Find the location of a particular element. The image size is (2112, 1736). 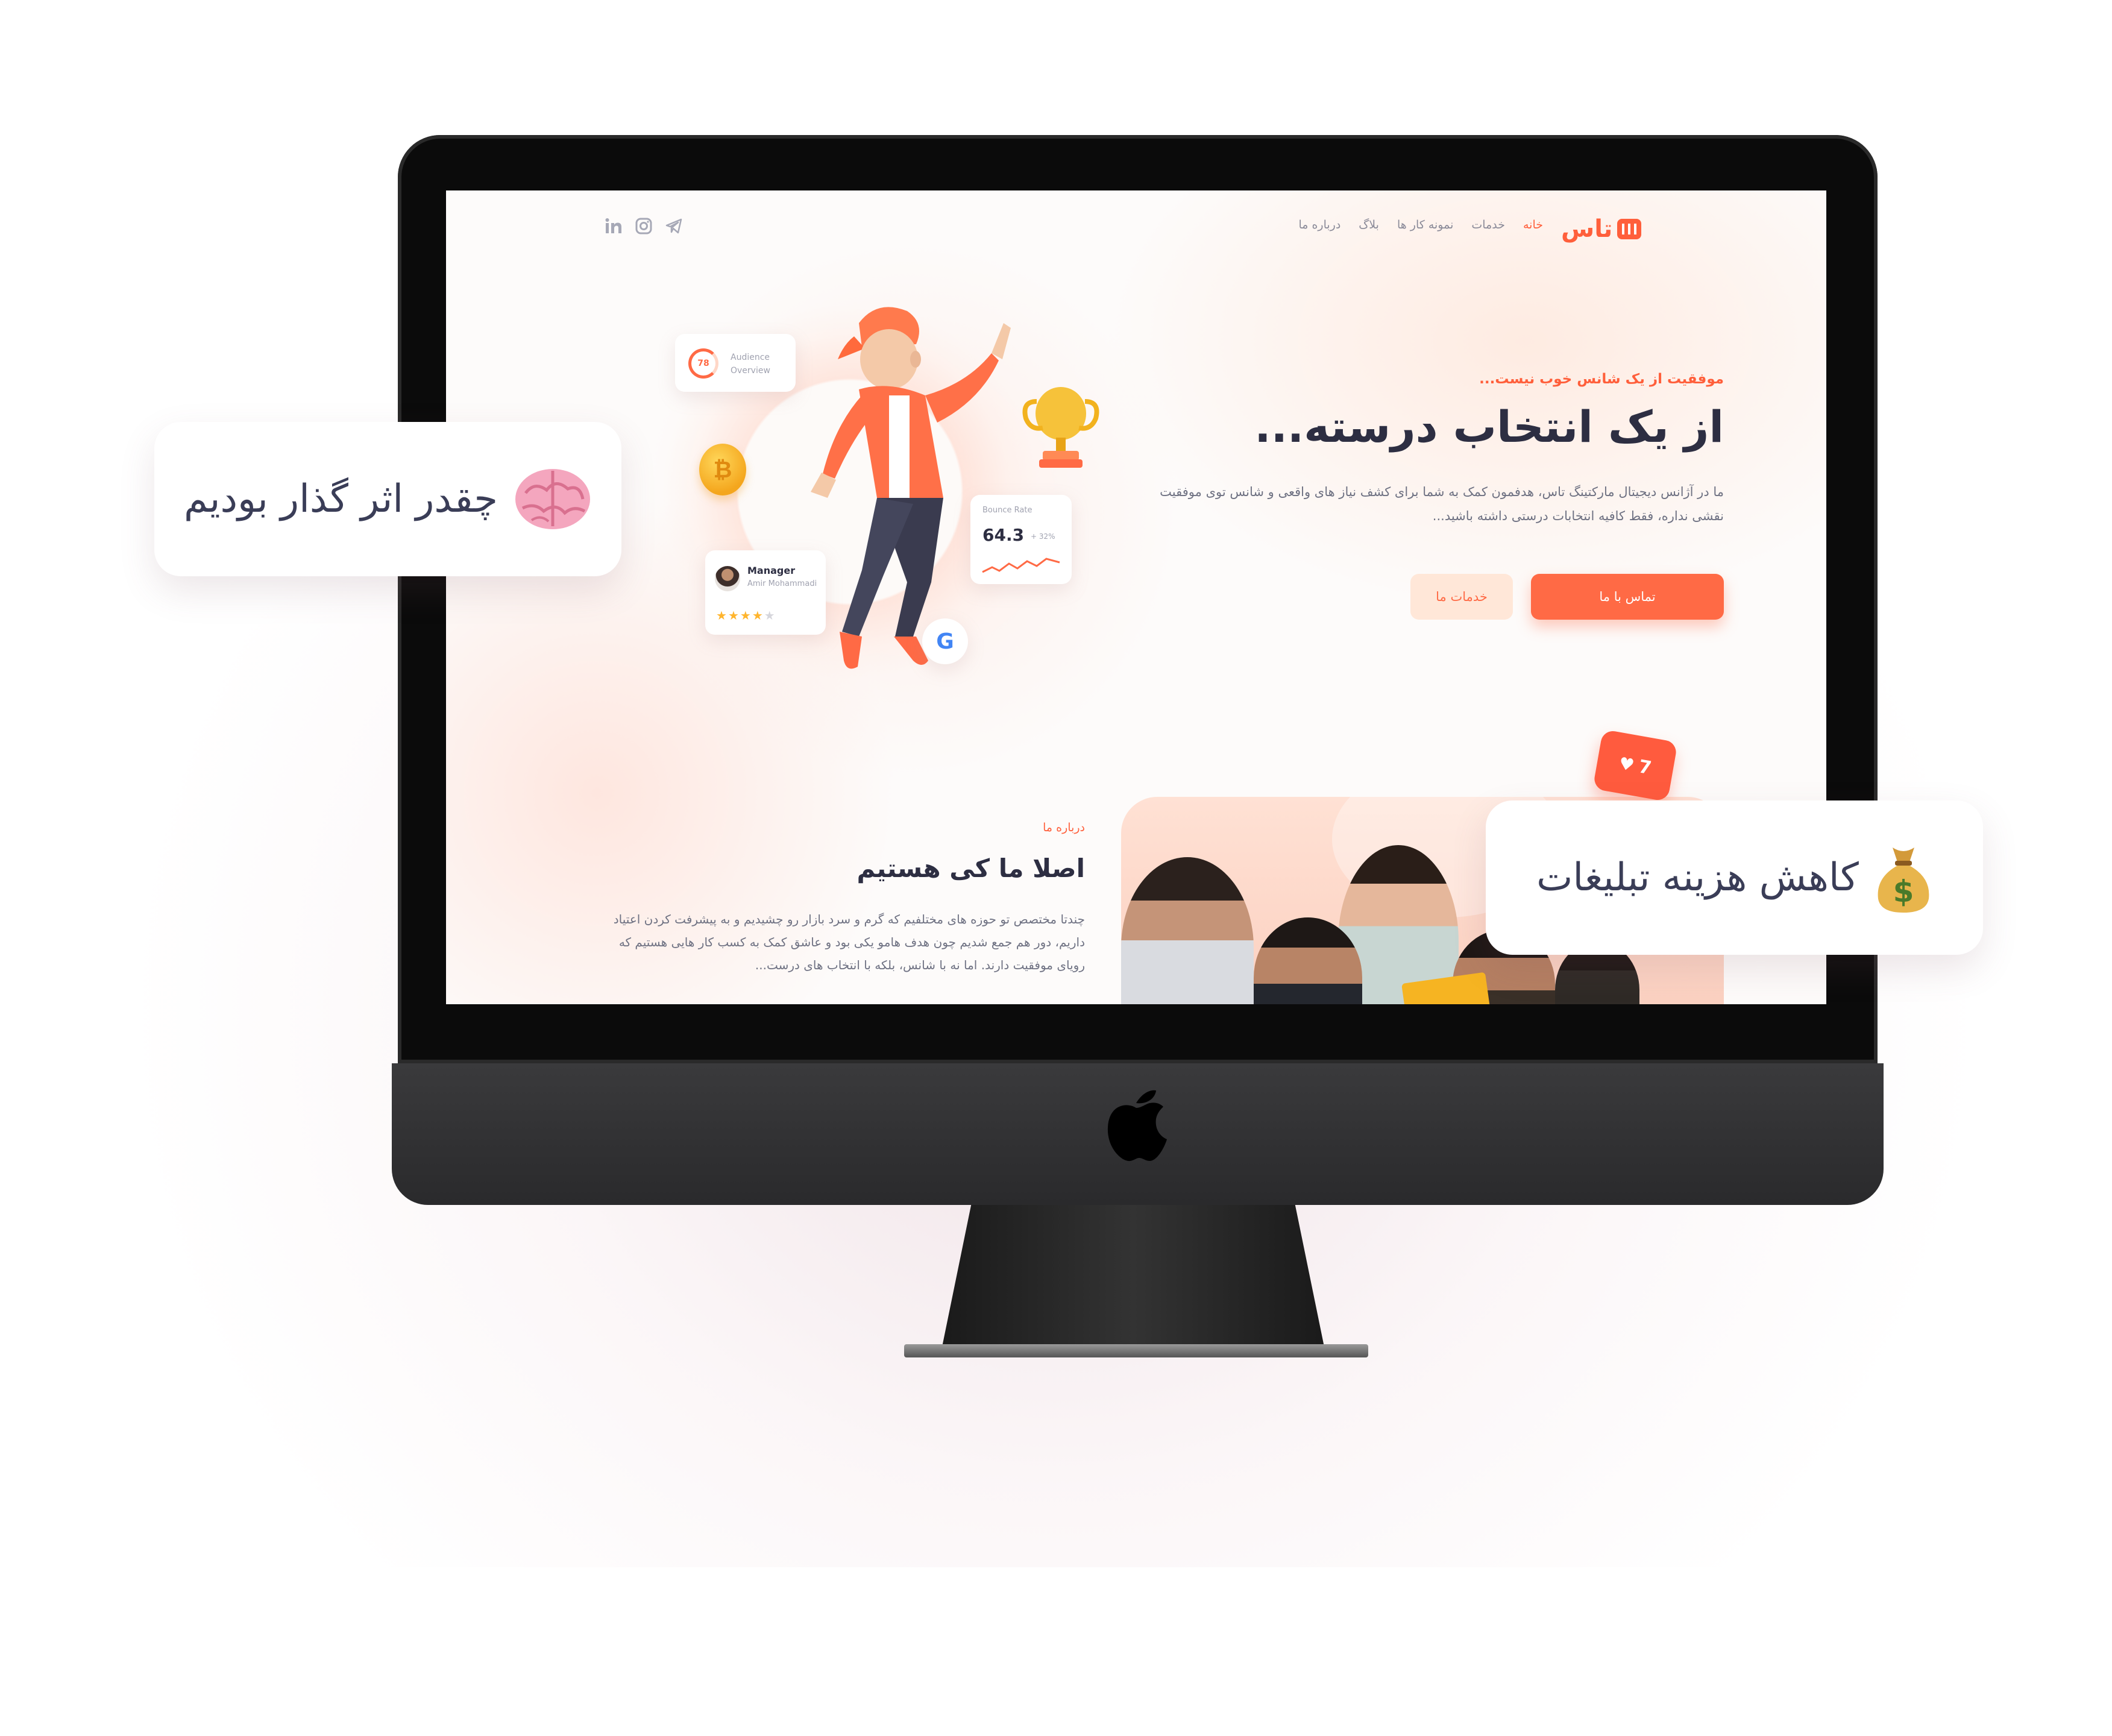

about-kicker: درباره ما is located at coordinates (1064, 827).